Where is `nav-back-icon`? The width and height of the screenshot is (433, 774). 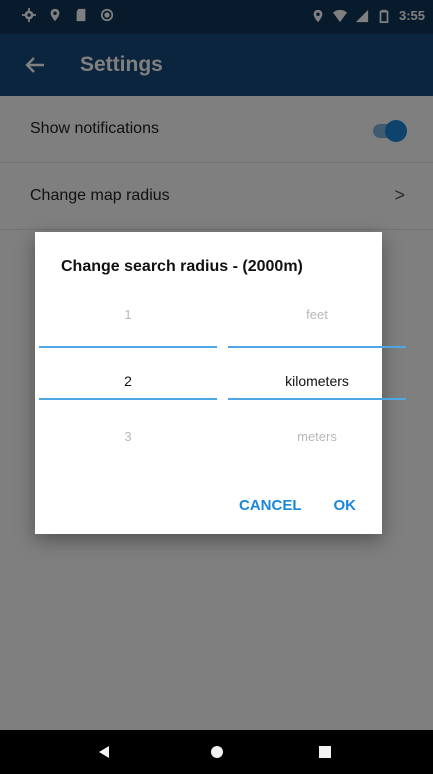 nav-back-icon is located at coordinates (104, 752).